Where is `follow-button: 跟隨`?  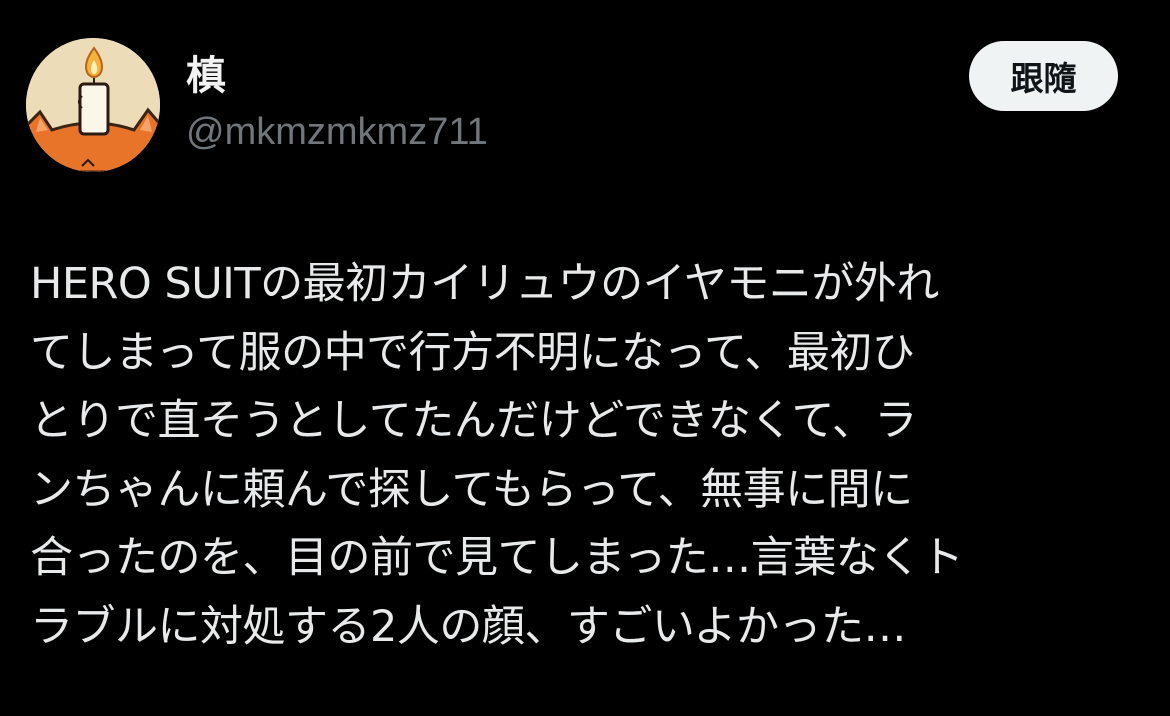 follow-button: 跟隨 is located at coordinates (1043, 76).